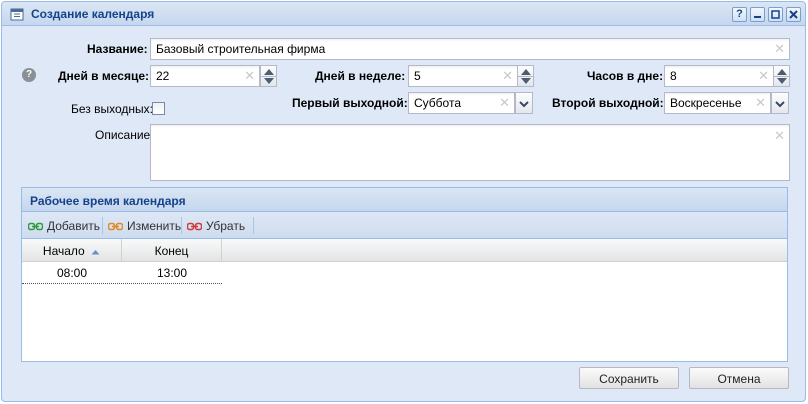  Describe the element at coordinates (72, 273) in the screenshot. I see `start-cell: 08:00` at that location.